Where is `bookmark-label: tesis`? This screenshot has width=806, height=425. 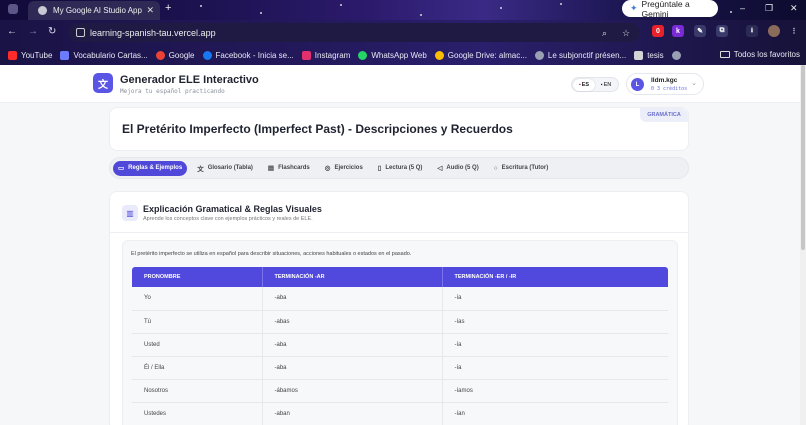 bookmark-label: tesis is located at coordinates (655, 55).